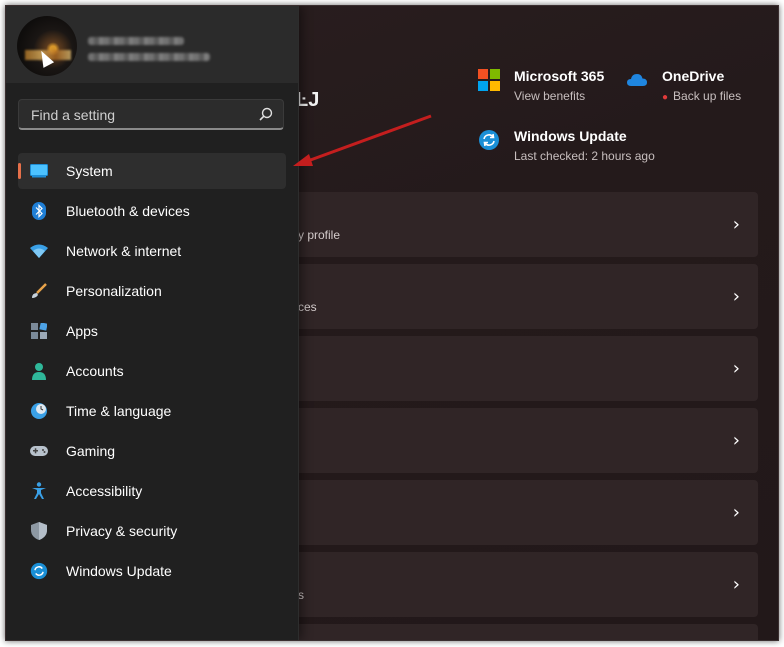 This screenshot has width=784, height=647. I want to click on blurred-user-email, so click(149, 57).